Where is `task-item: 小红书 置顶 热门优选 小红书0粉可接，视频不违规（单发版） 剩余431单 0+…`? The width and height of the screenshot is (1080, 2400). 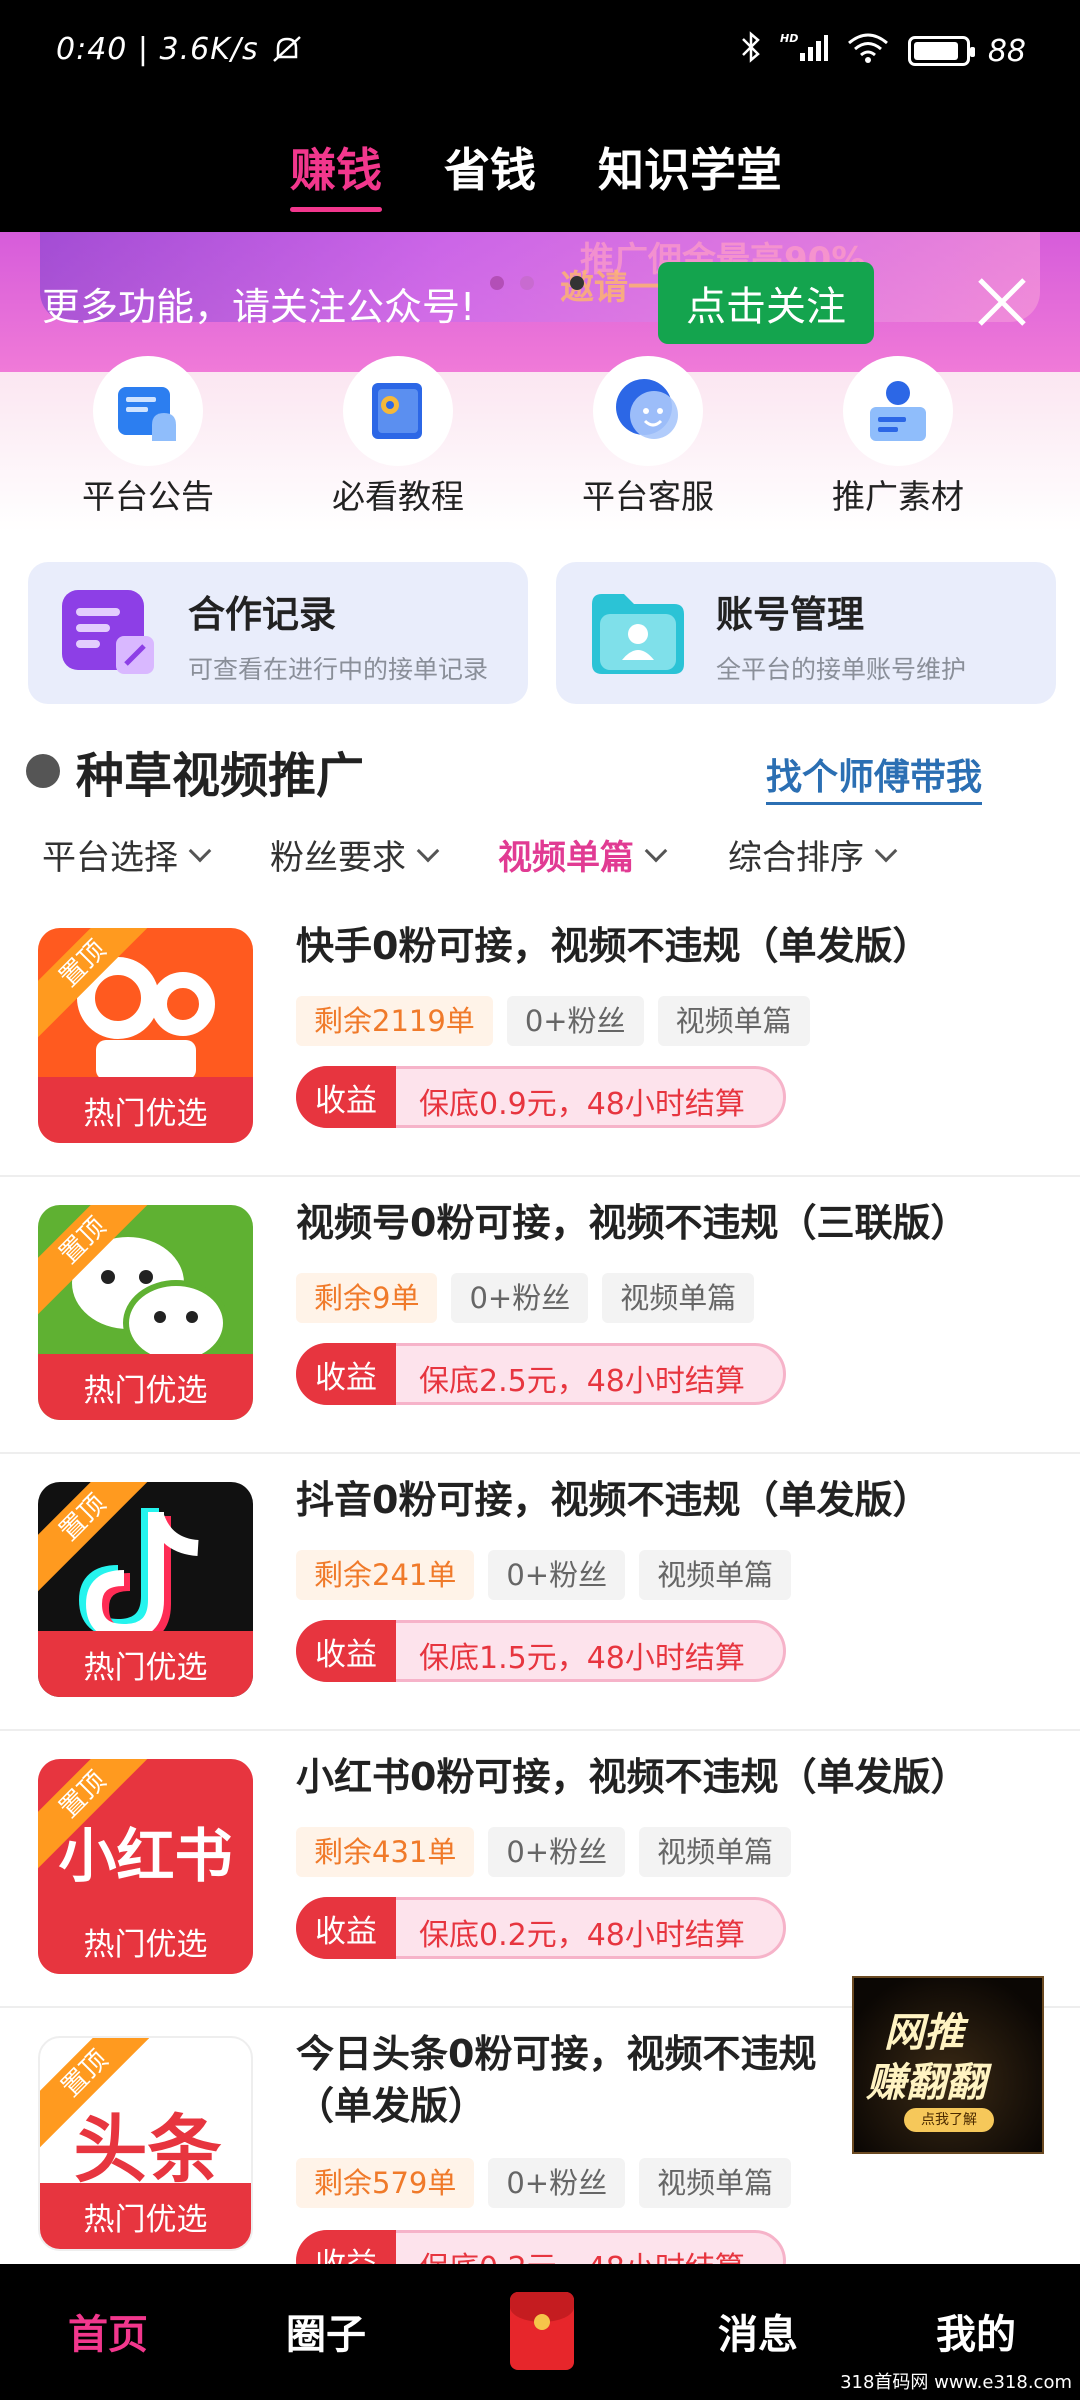
task-item: 小红书 置顶 热门优选 小红书0粉可接，视频不违规（单发版） 剩余431单 0+… is located at coordinates (540, 1869).